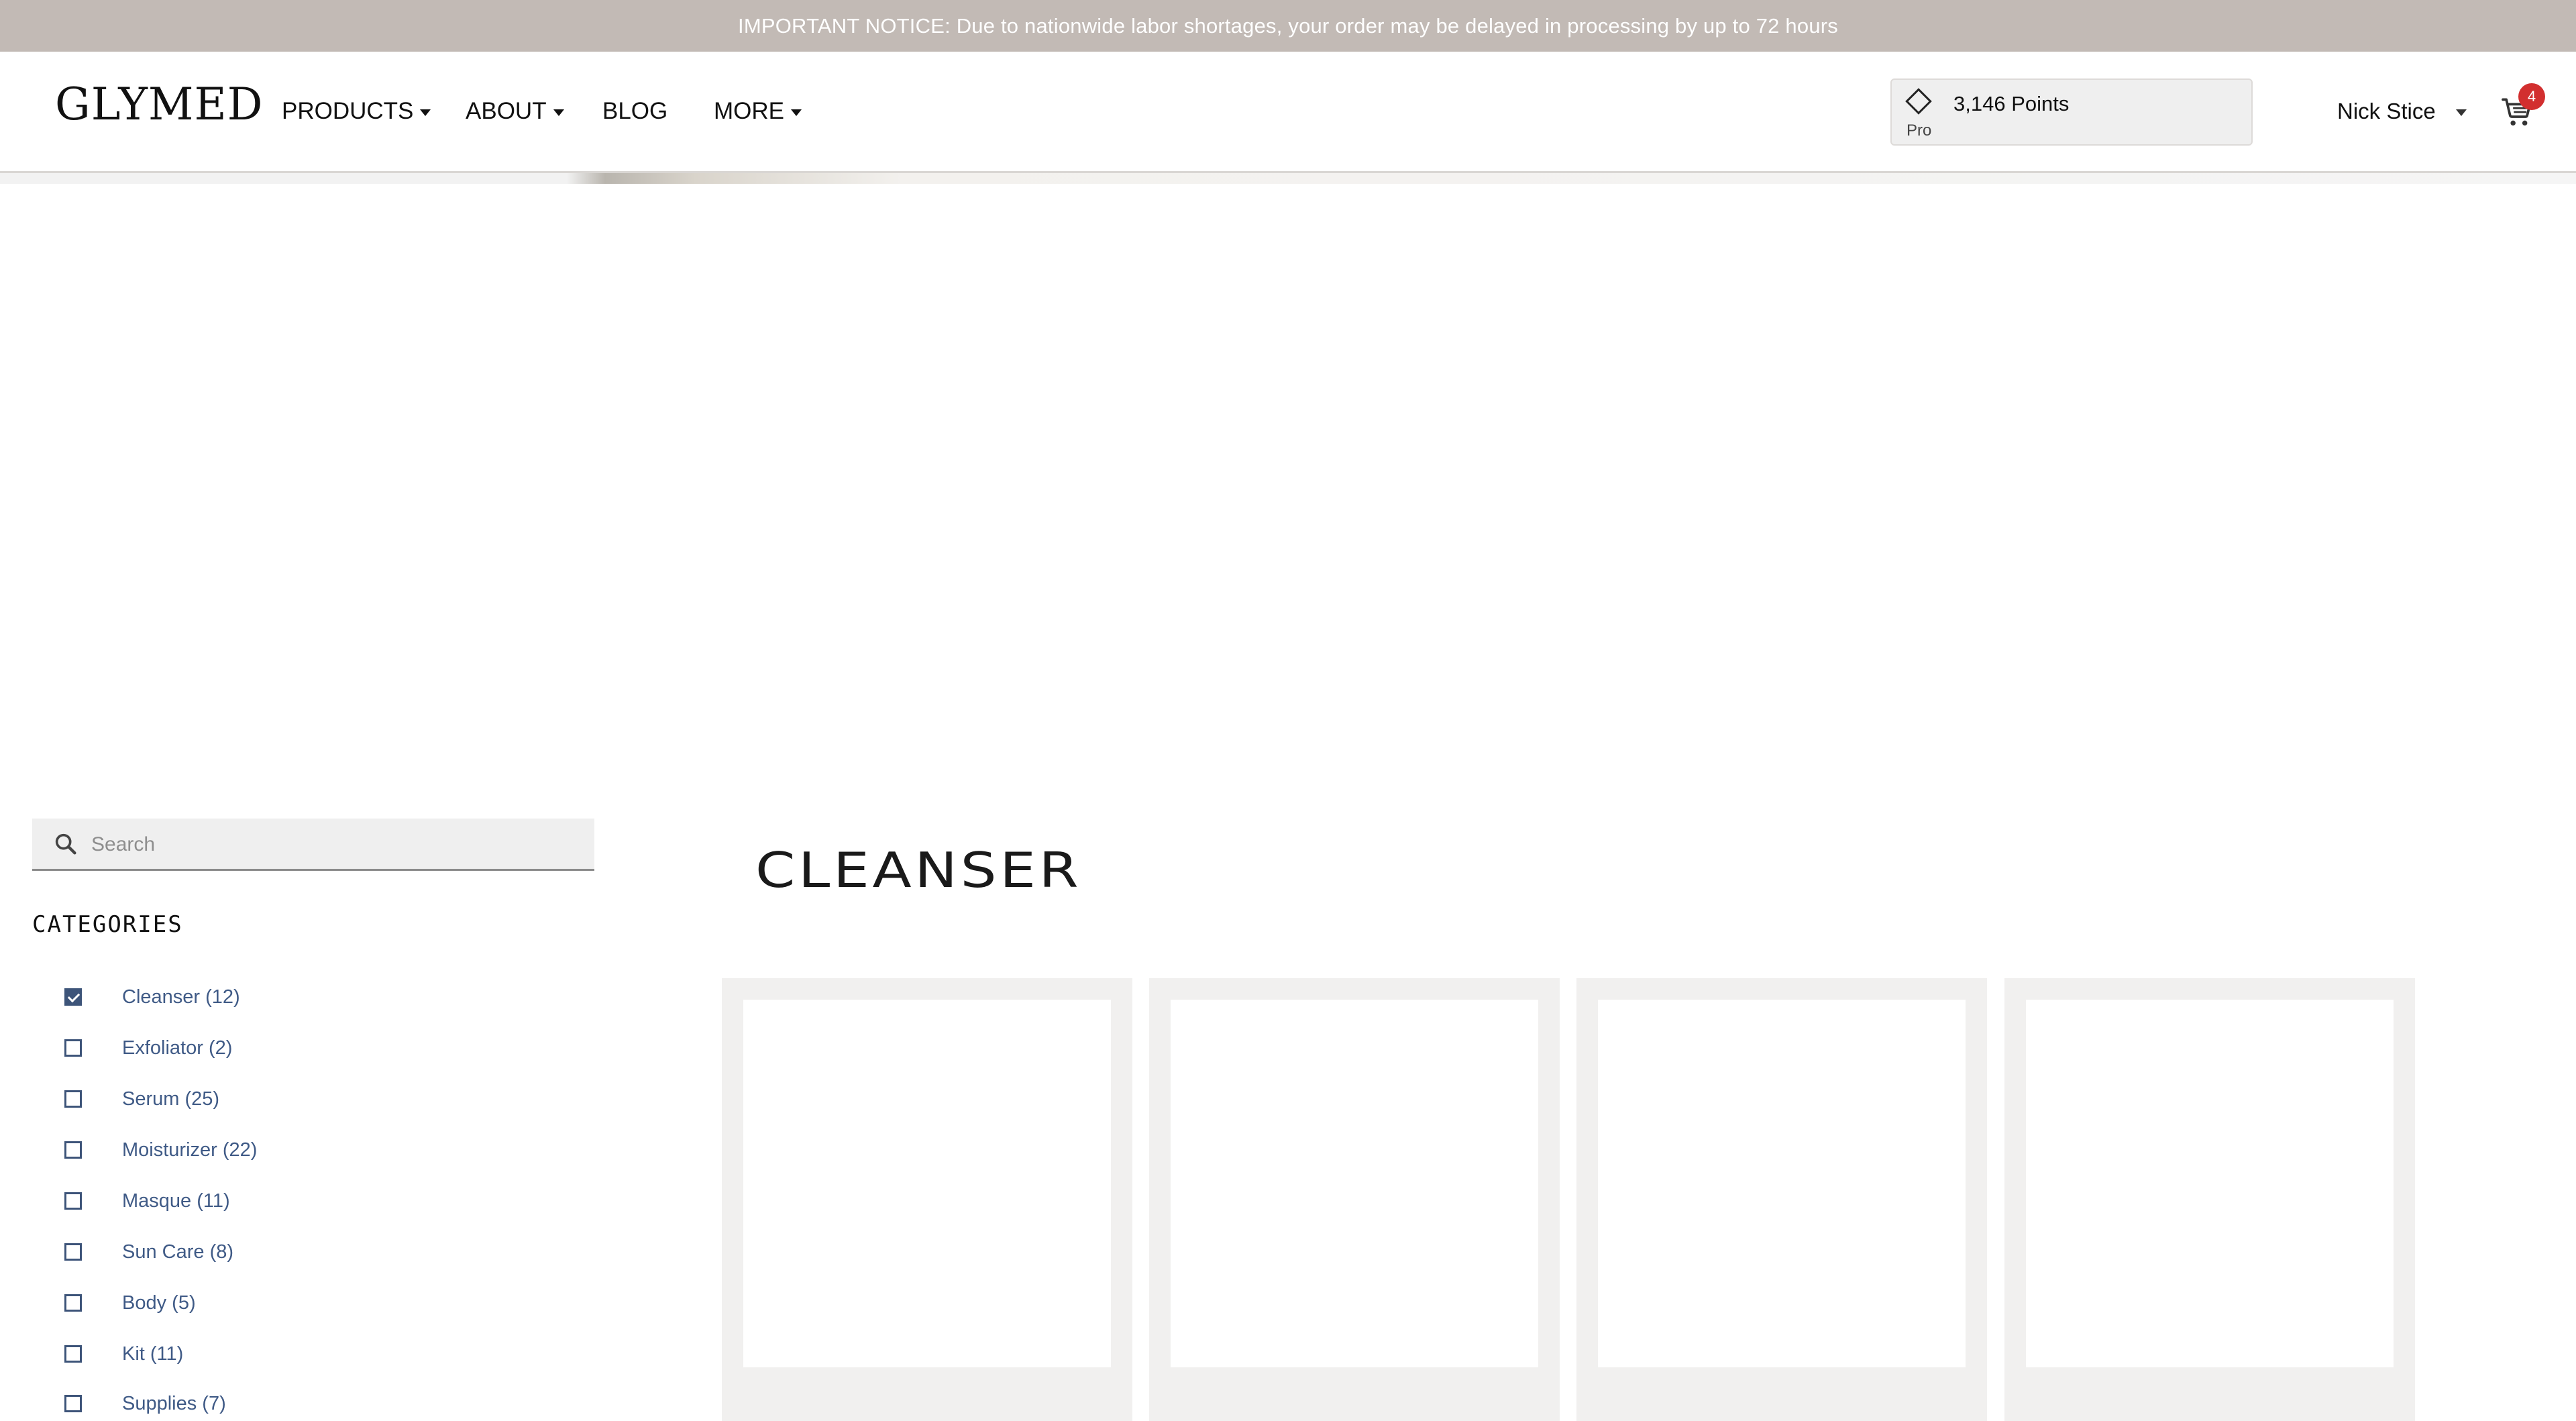 The height and width of the screenshot is (1421, 2576). What do you see at coordinates (178, 1252) in the screenshot?
I see `category-label: Sun Care (8)` at bounding box center [178, 1252].